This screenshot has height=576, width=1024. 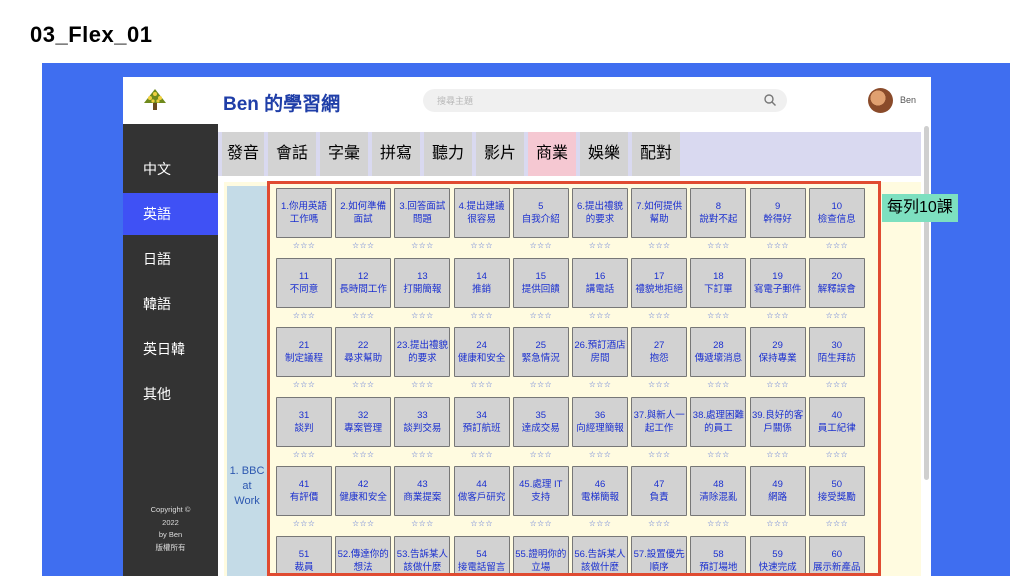 I want to click on lesson-item: 41 有評價 ☆☆☆, so click(x=304, y=500).